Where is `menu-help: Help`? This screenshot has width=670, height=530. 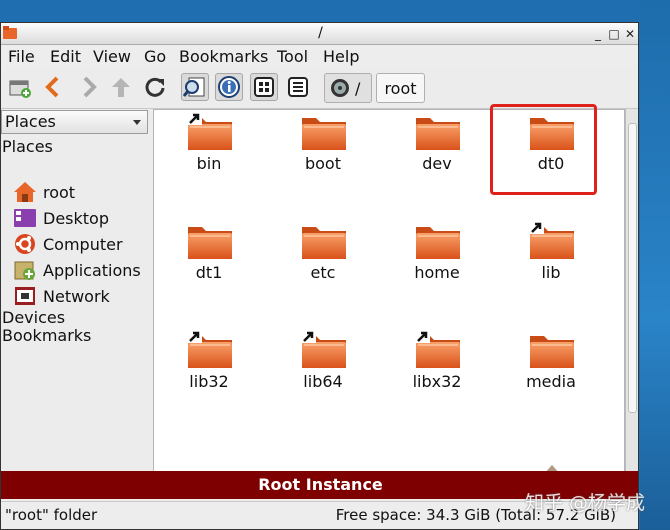 menu-help: Help is located at coordinates (341, 56).